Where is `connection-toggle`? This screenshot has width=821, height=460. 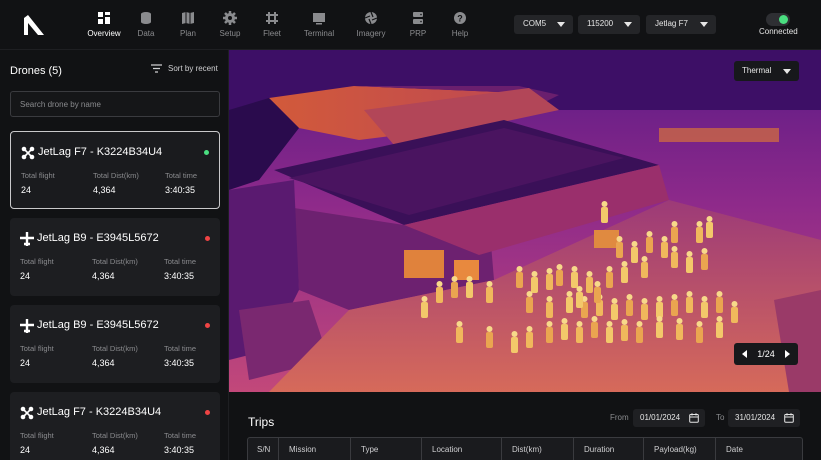 connection-toggle is located at coordinates (778, 19).